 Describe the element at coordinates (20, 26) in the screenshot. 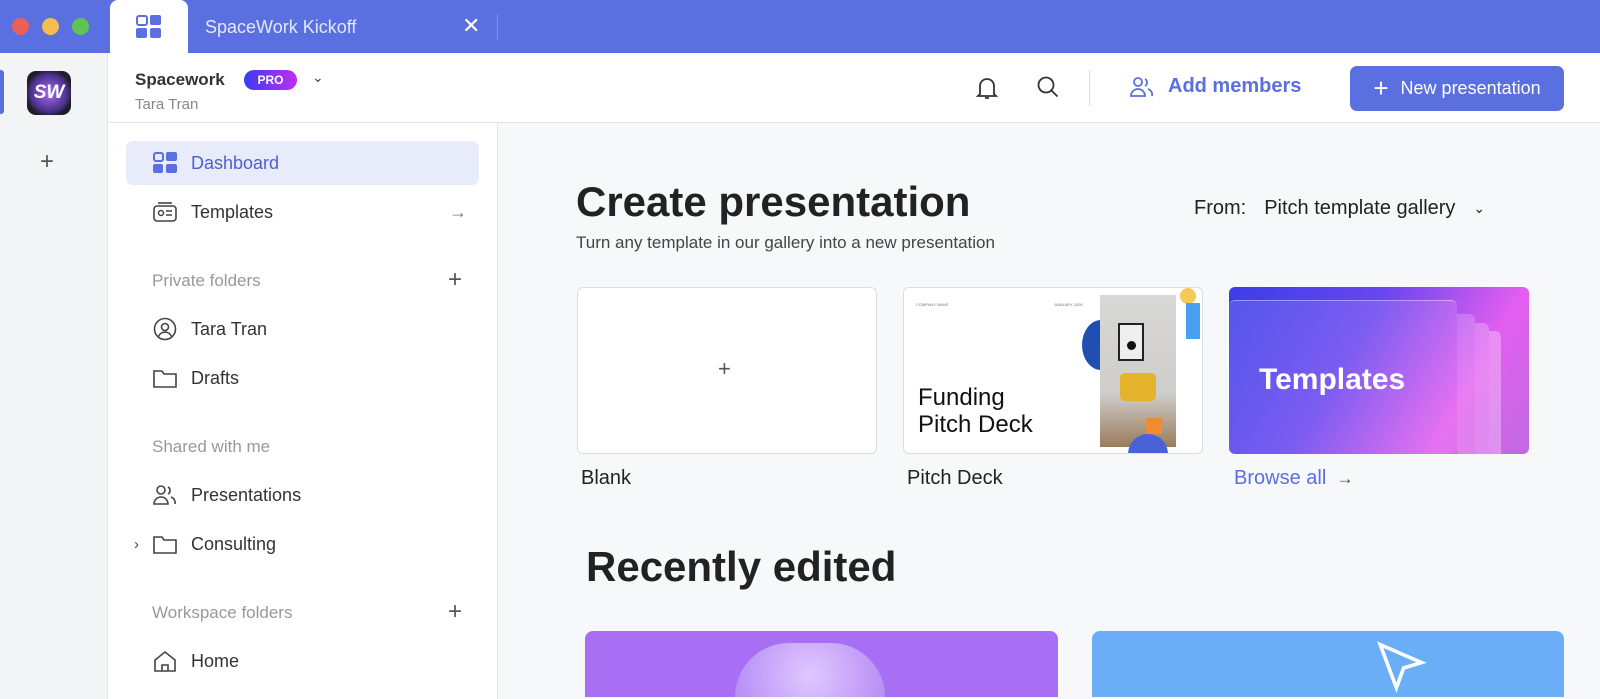

I see `close-window-button` at that location.